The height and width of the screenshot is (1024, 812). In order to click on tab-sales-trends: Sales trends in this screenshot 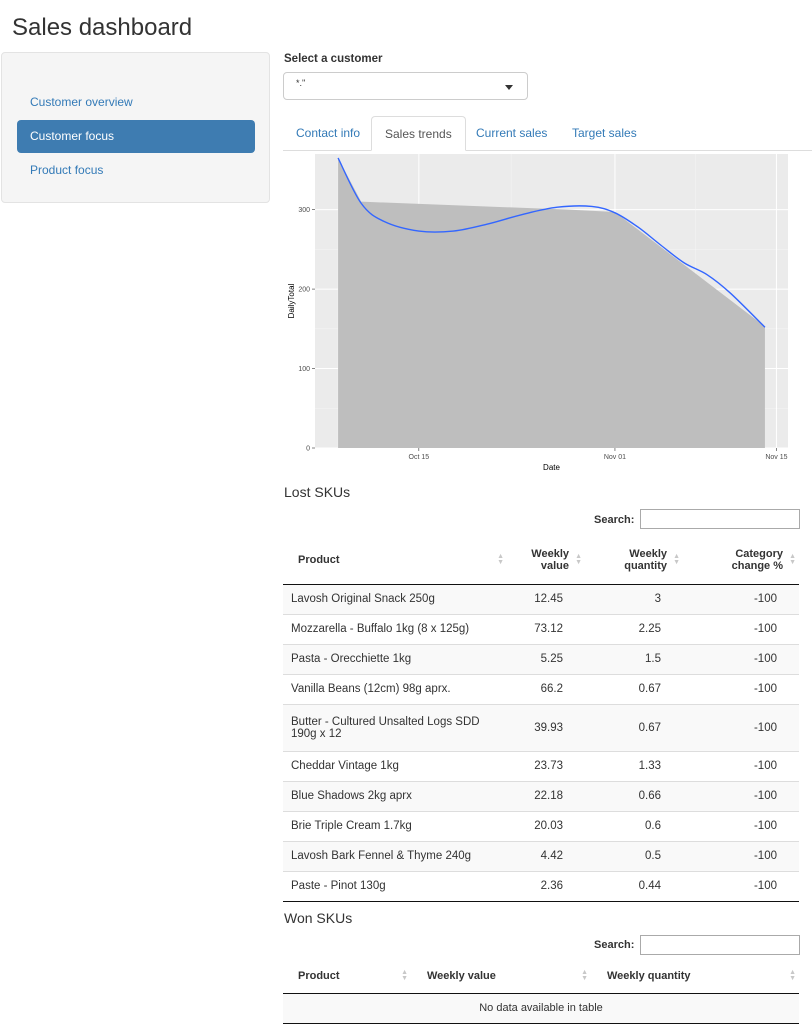, I will do `click(418, 133)`.